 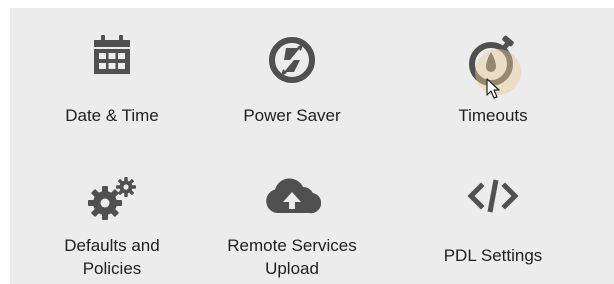 What do you see at coordinates (112, 78) in the screenshot?
I see `date-time-tile: Date & Time` at bounding box center [112, 78].